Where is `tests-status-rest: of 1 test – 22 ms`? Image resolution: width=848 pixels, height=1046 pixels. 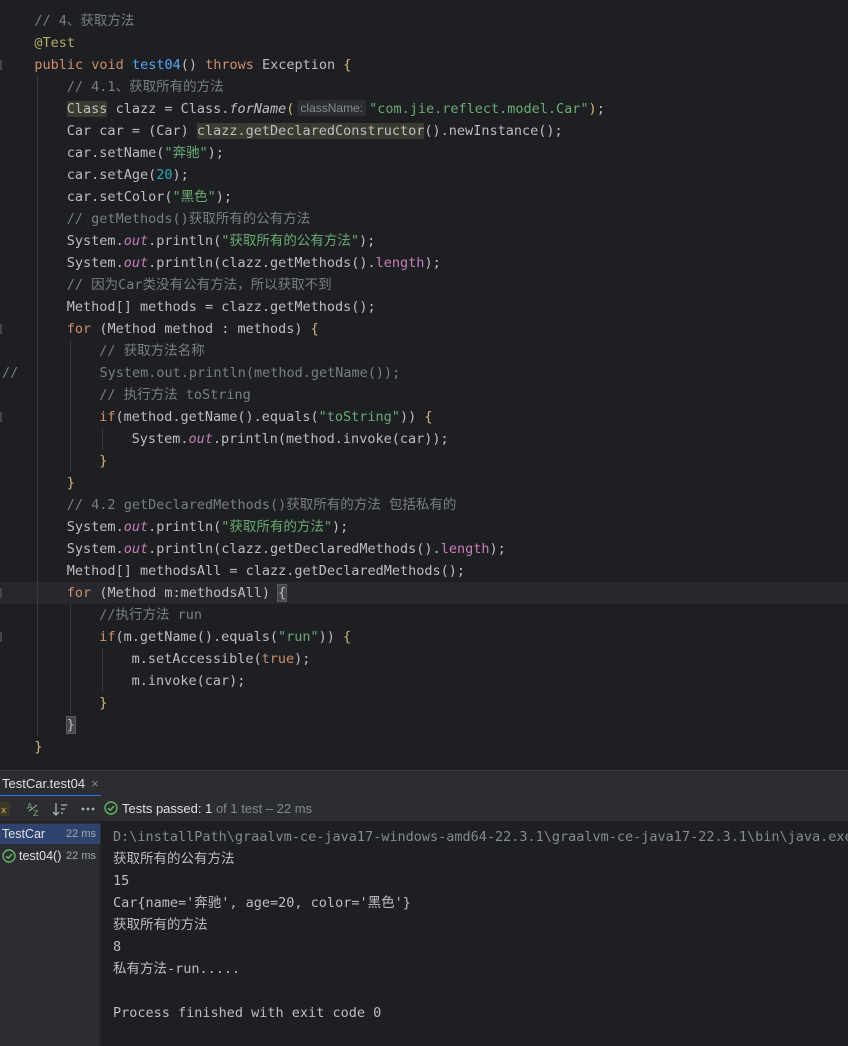
tests-status-rest: of 1 test – 22 ms is located at coordinates (262, 808).